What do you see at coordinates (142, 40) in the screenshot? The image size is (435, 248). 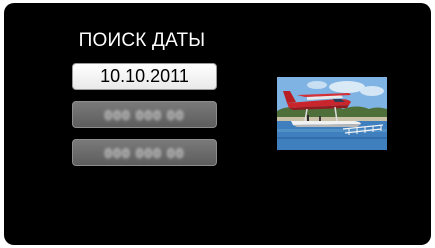 I see `page-title: ПОИСК ДАТЫ` at bounding box center [142, 40].